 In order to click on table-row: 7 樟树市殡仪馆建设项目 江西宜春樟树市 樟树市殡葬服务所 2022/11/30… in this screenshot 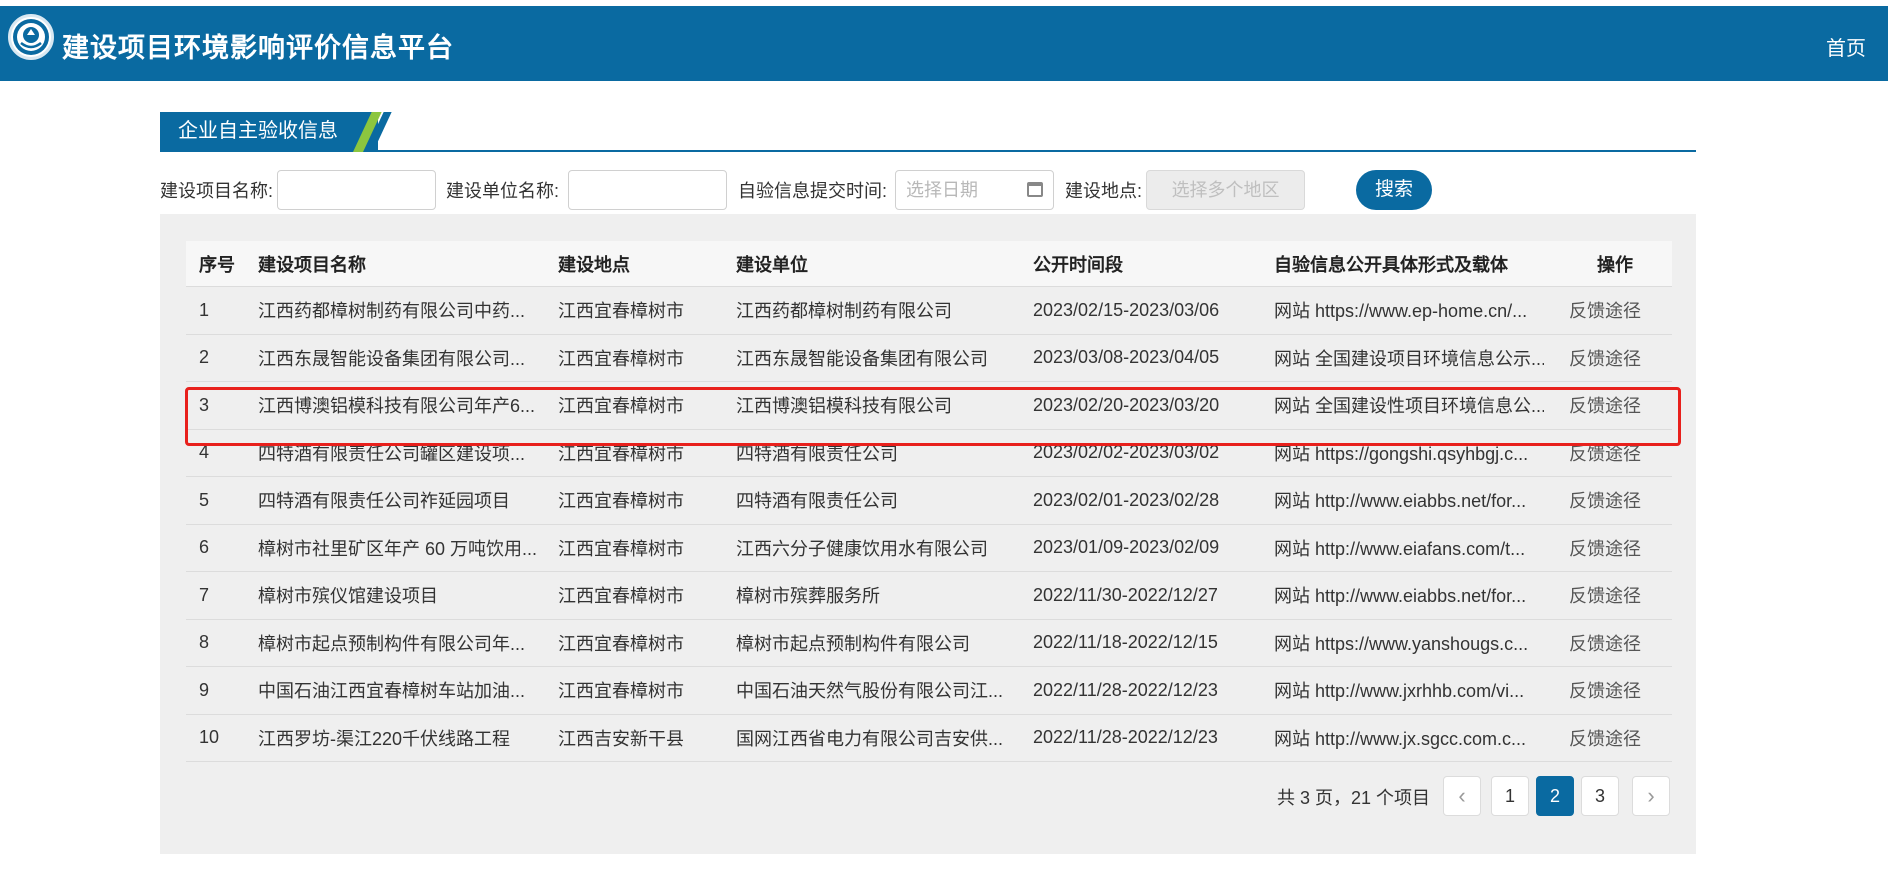, I will do `click(929, 596)`.